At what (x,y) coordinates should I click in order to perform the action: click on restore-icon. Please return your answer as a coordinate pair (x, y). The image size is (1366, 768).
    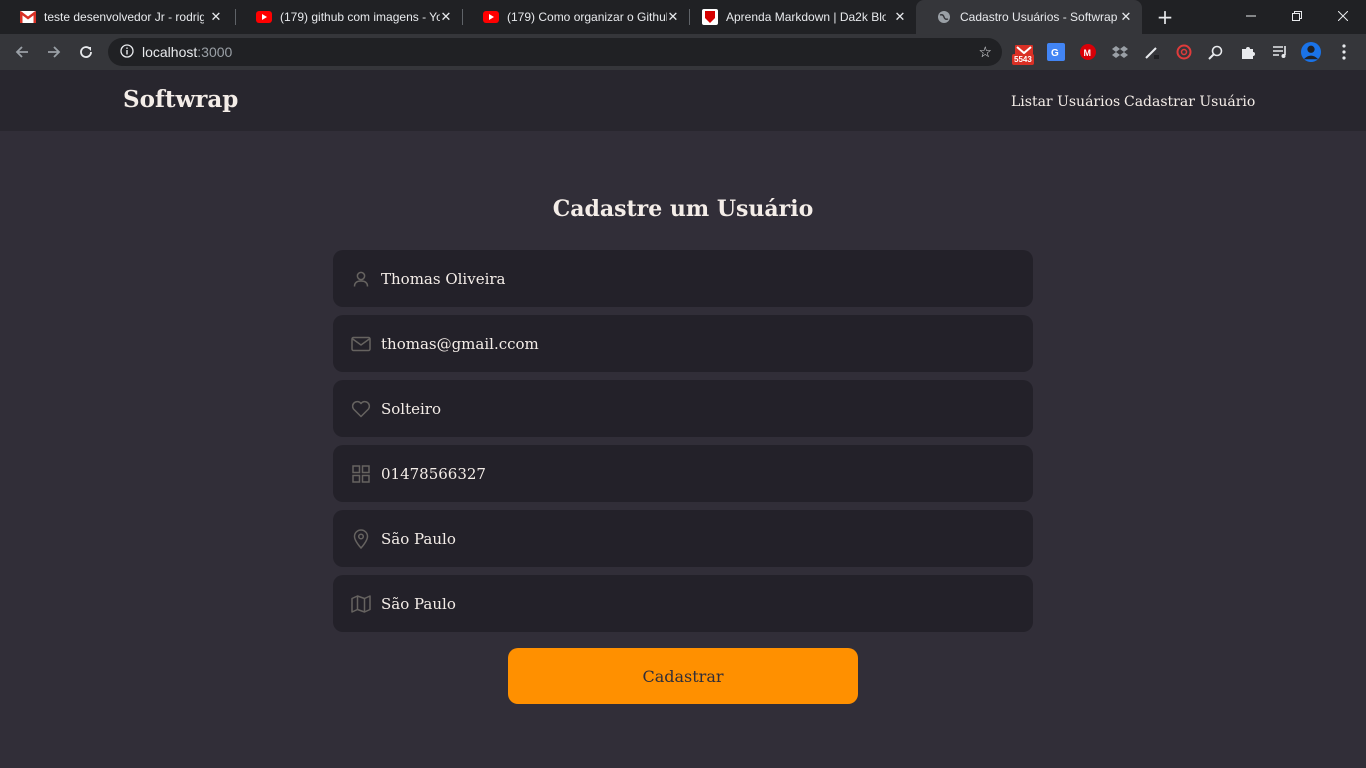
    Looking at the image, I should click on (1297, 16).